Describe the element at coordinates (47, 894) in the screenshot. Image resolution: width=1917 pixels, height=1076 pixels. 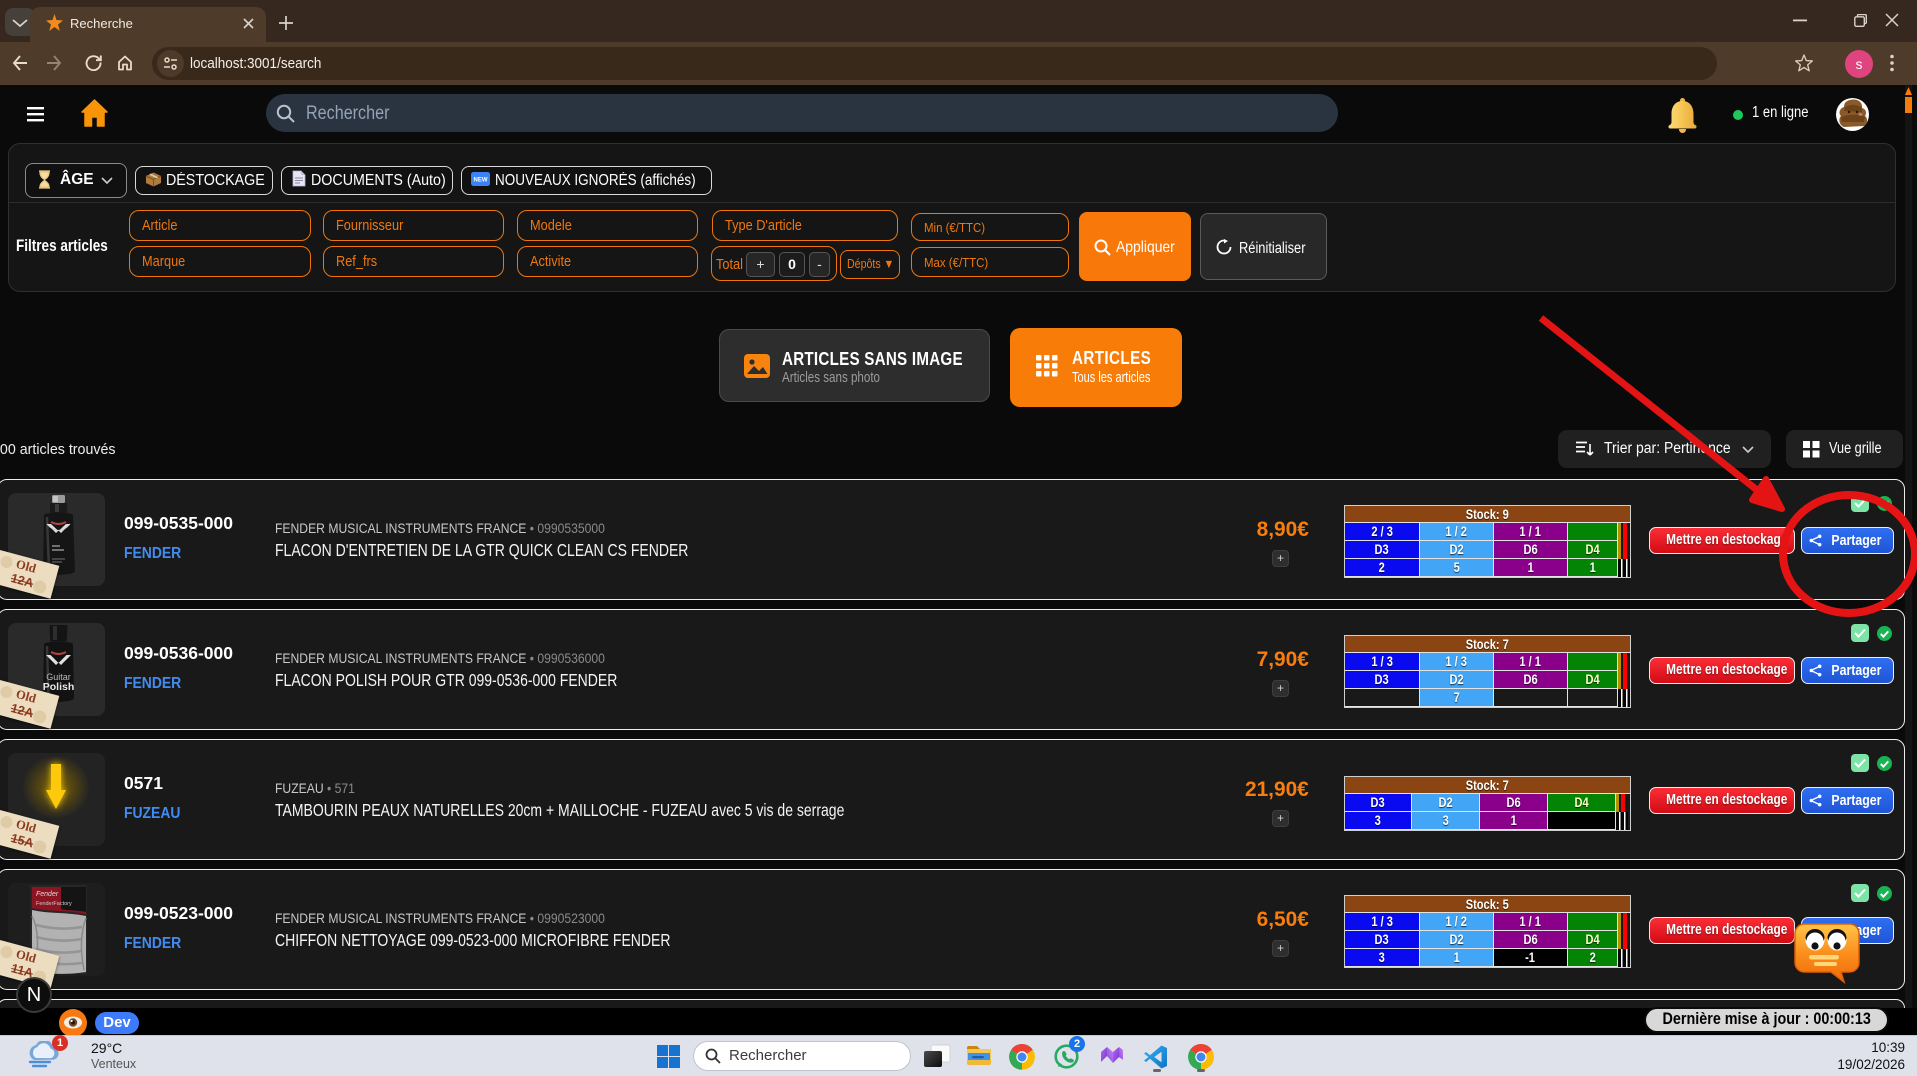
I see `svg-text: Fender` at that location.